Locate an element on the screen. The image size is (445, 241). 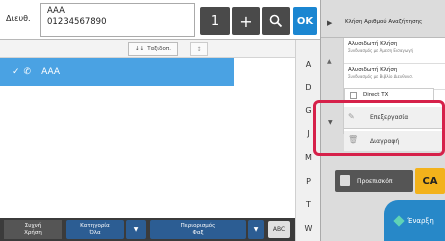
preview-label: Προεπισκόπ is located at coordinates (375, 181).